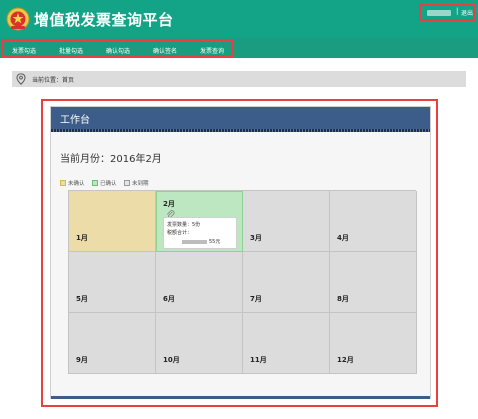 The height and width of the screenshot is (419, 478). Describe the element at coordinates (75, 120) in the screenshot. I see `workbench-title: 工作台` at that location.